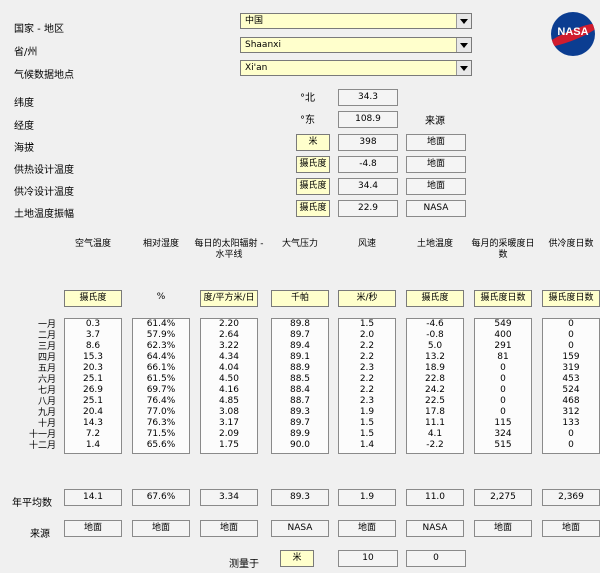 The height and width of the screenshot is (573, 600). Describe the element at coordinates (435, 445) in the screenshot. I see `monthly-value: -2.2` at that location.